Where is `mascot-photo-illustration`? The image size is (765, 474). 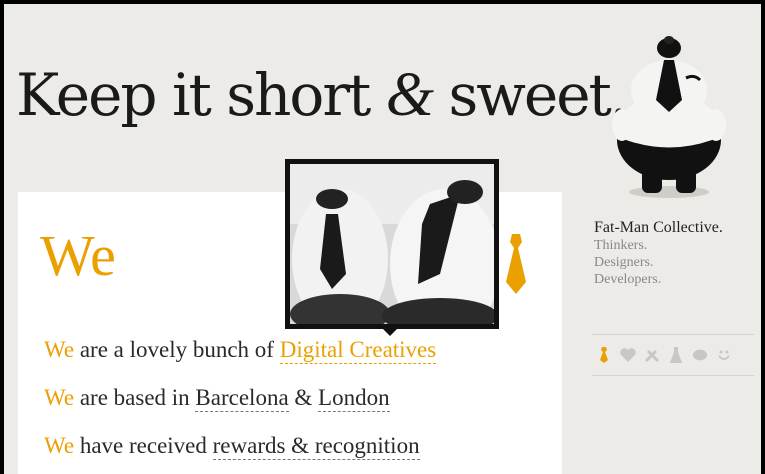 mascot-photo-illustration is located at coordinates (392, 244).